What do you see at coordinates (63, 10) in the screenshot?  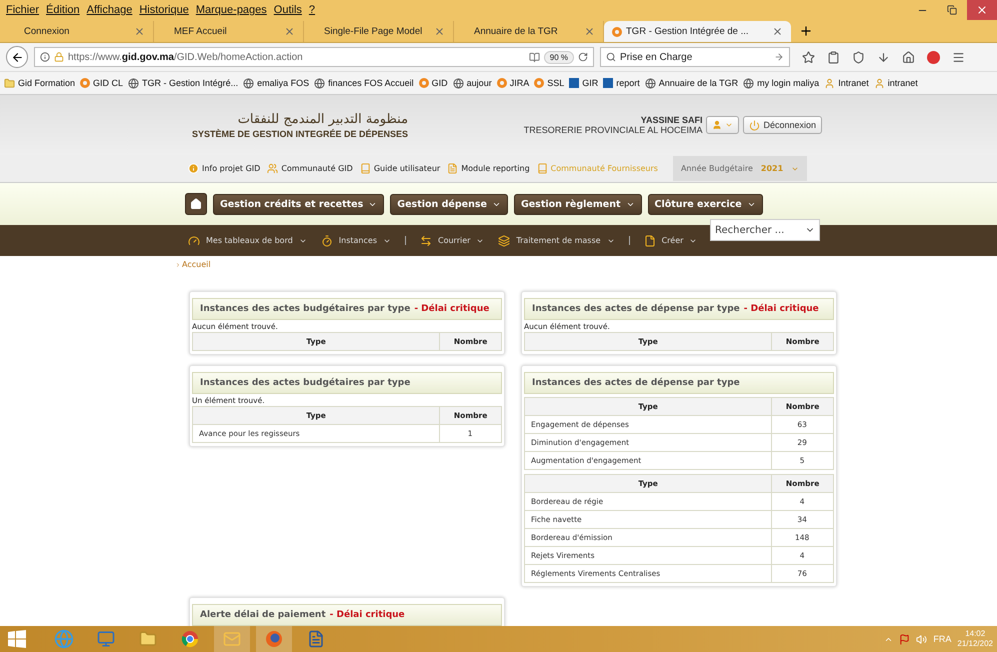 I see `menu-item: Édition` at bounding box center [63, 10].